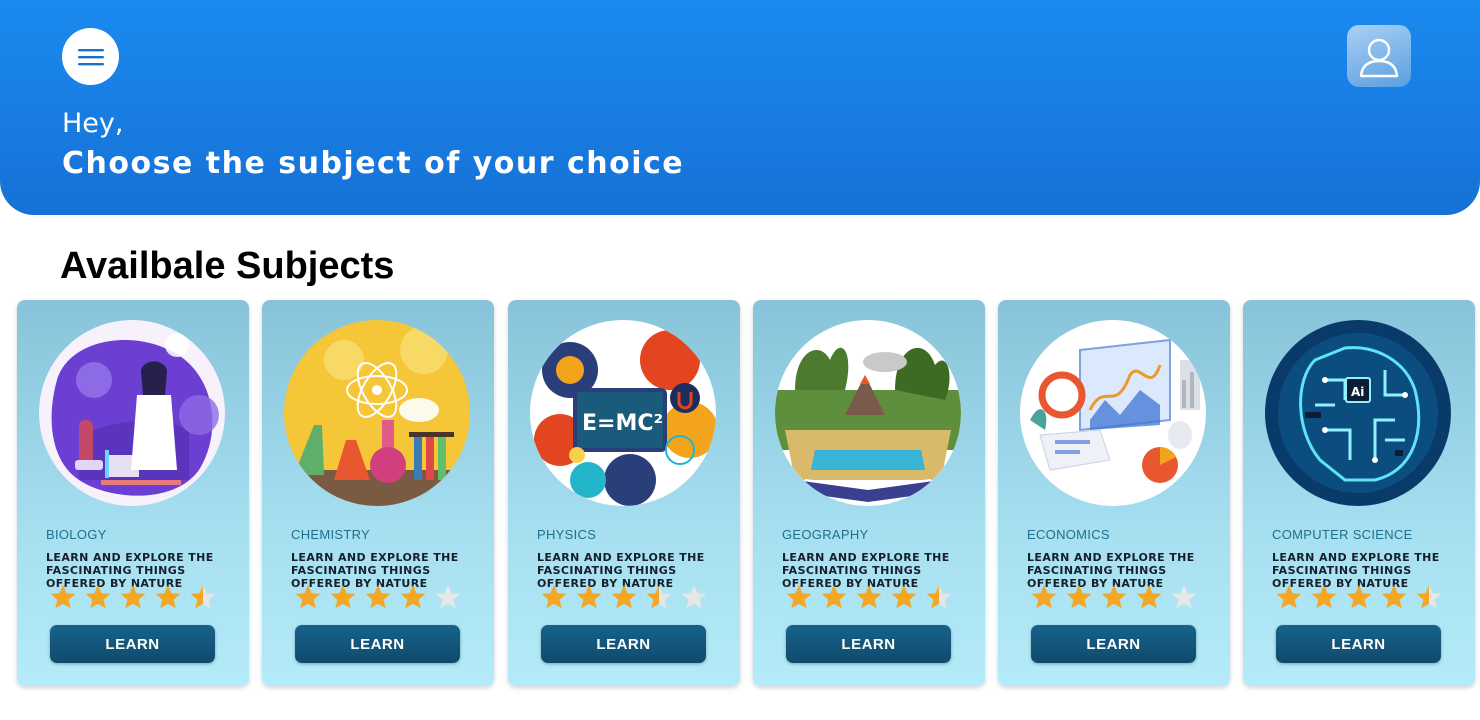 This screenshot has height=720, width=1480. What do you see at coordinates (76, 534) in the screenshot?
I see `subject-name: BIOLOGY` at bounding box center [76, 534].